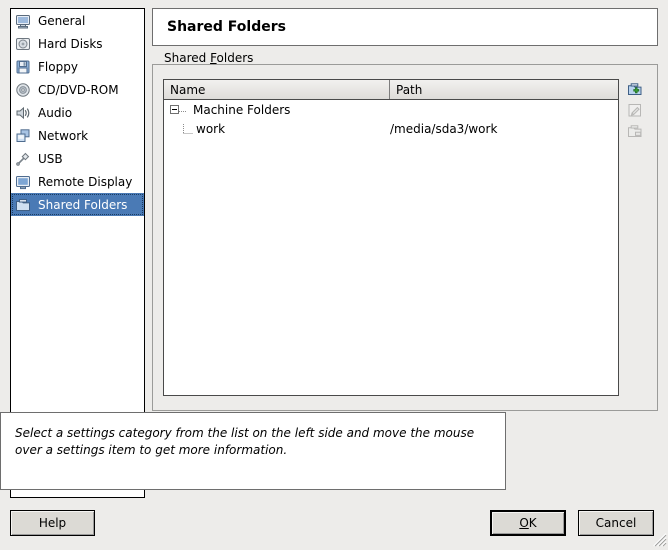 This screenshot has height=550, width=668. I want to click on sidebar-item-label: Remote Display, so click(85, 181).